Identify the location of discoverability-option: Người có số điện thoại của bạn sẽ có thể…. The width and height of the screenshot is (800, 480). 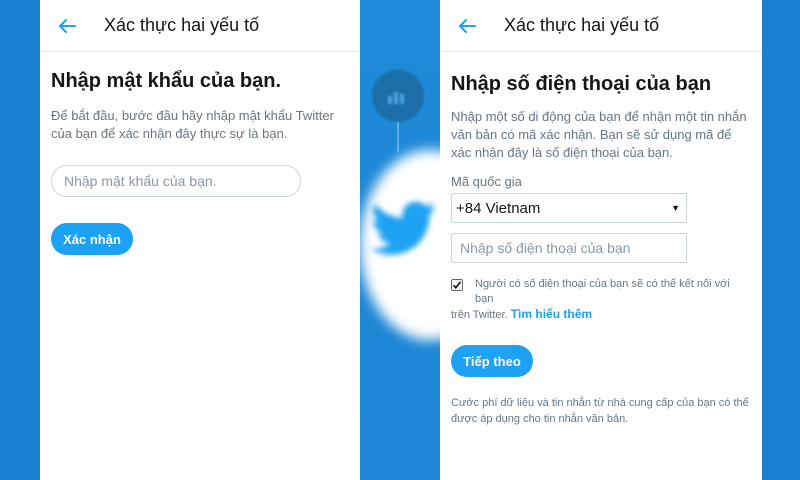
(600, 300).